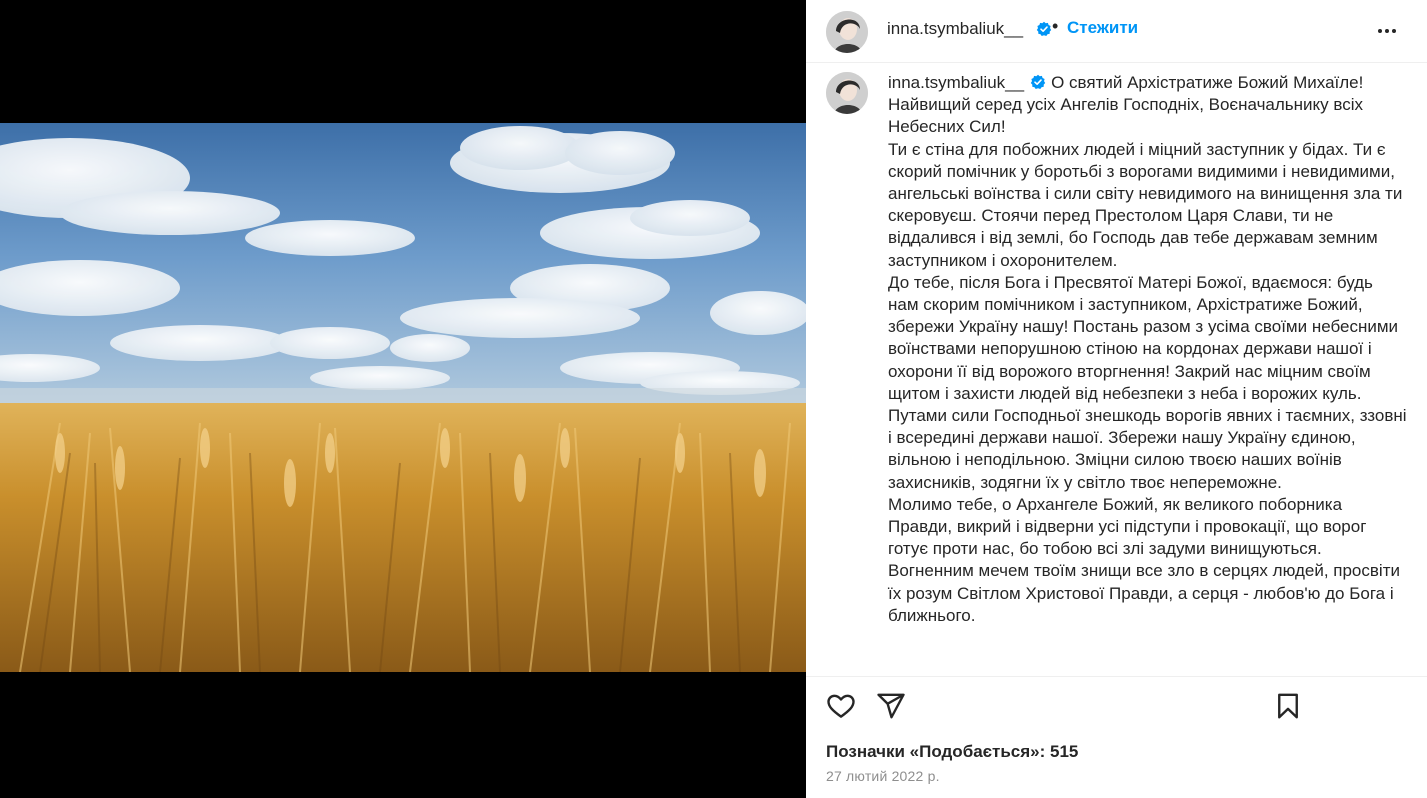  Describe the element at coordinates (1288, 706) in the screenshot. I see `bookmark-icon` at that location.